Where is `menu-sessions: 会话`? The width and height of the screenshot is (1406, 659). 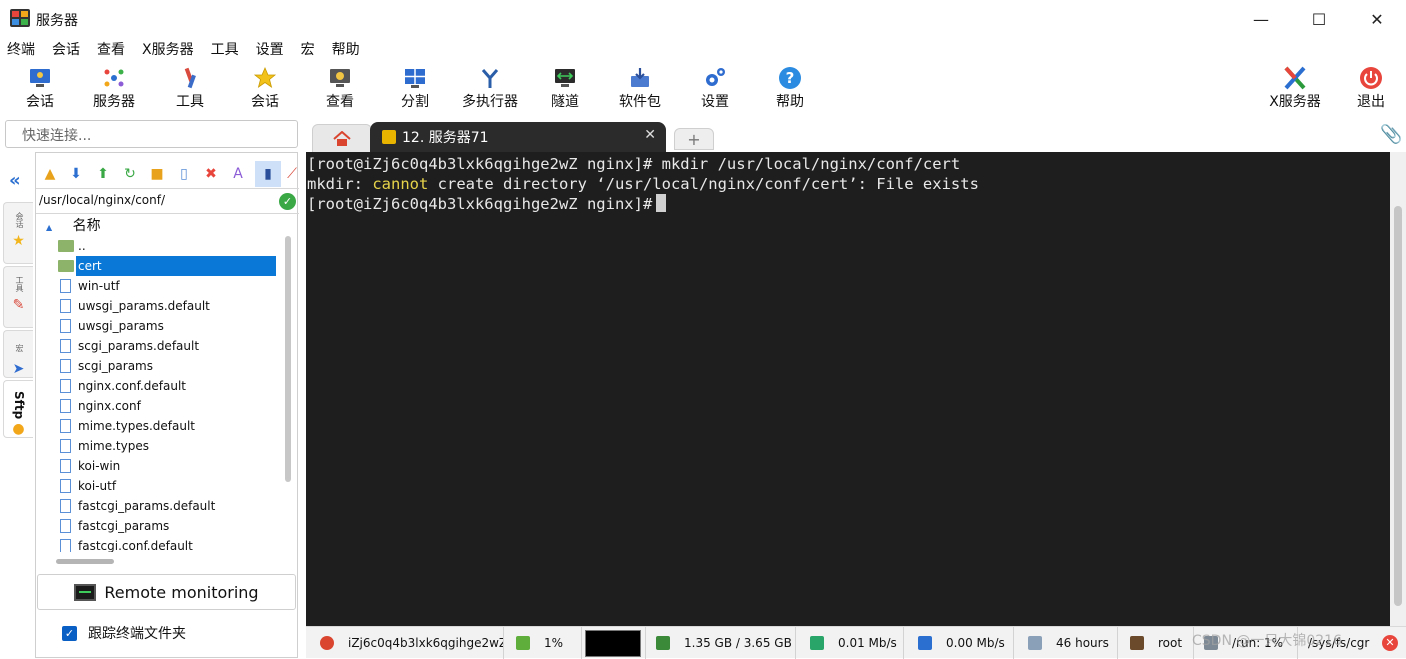 menu-sessions: 会话 is located at coordinates (66, 50).